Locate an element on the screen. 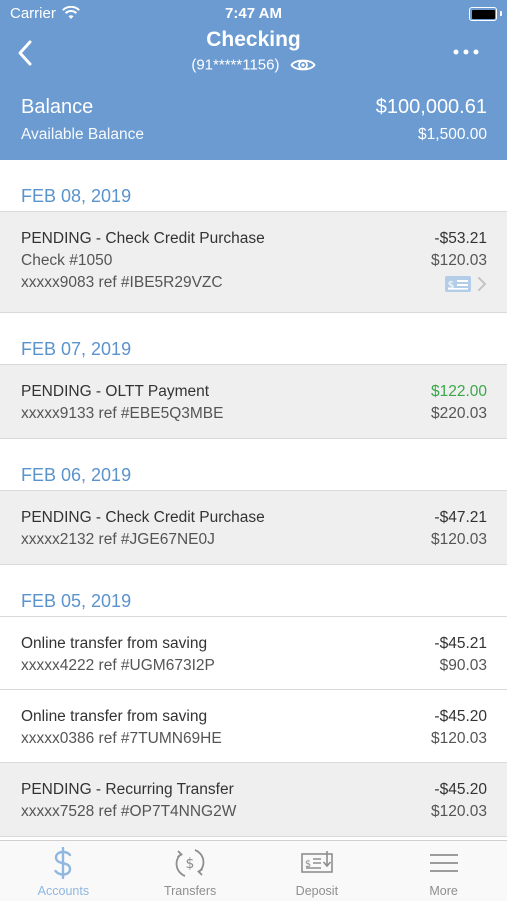  status-bar: Carrier 7:47 AM is located at coordinates (253, 14).